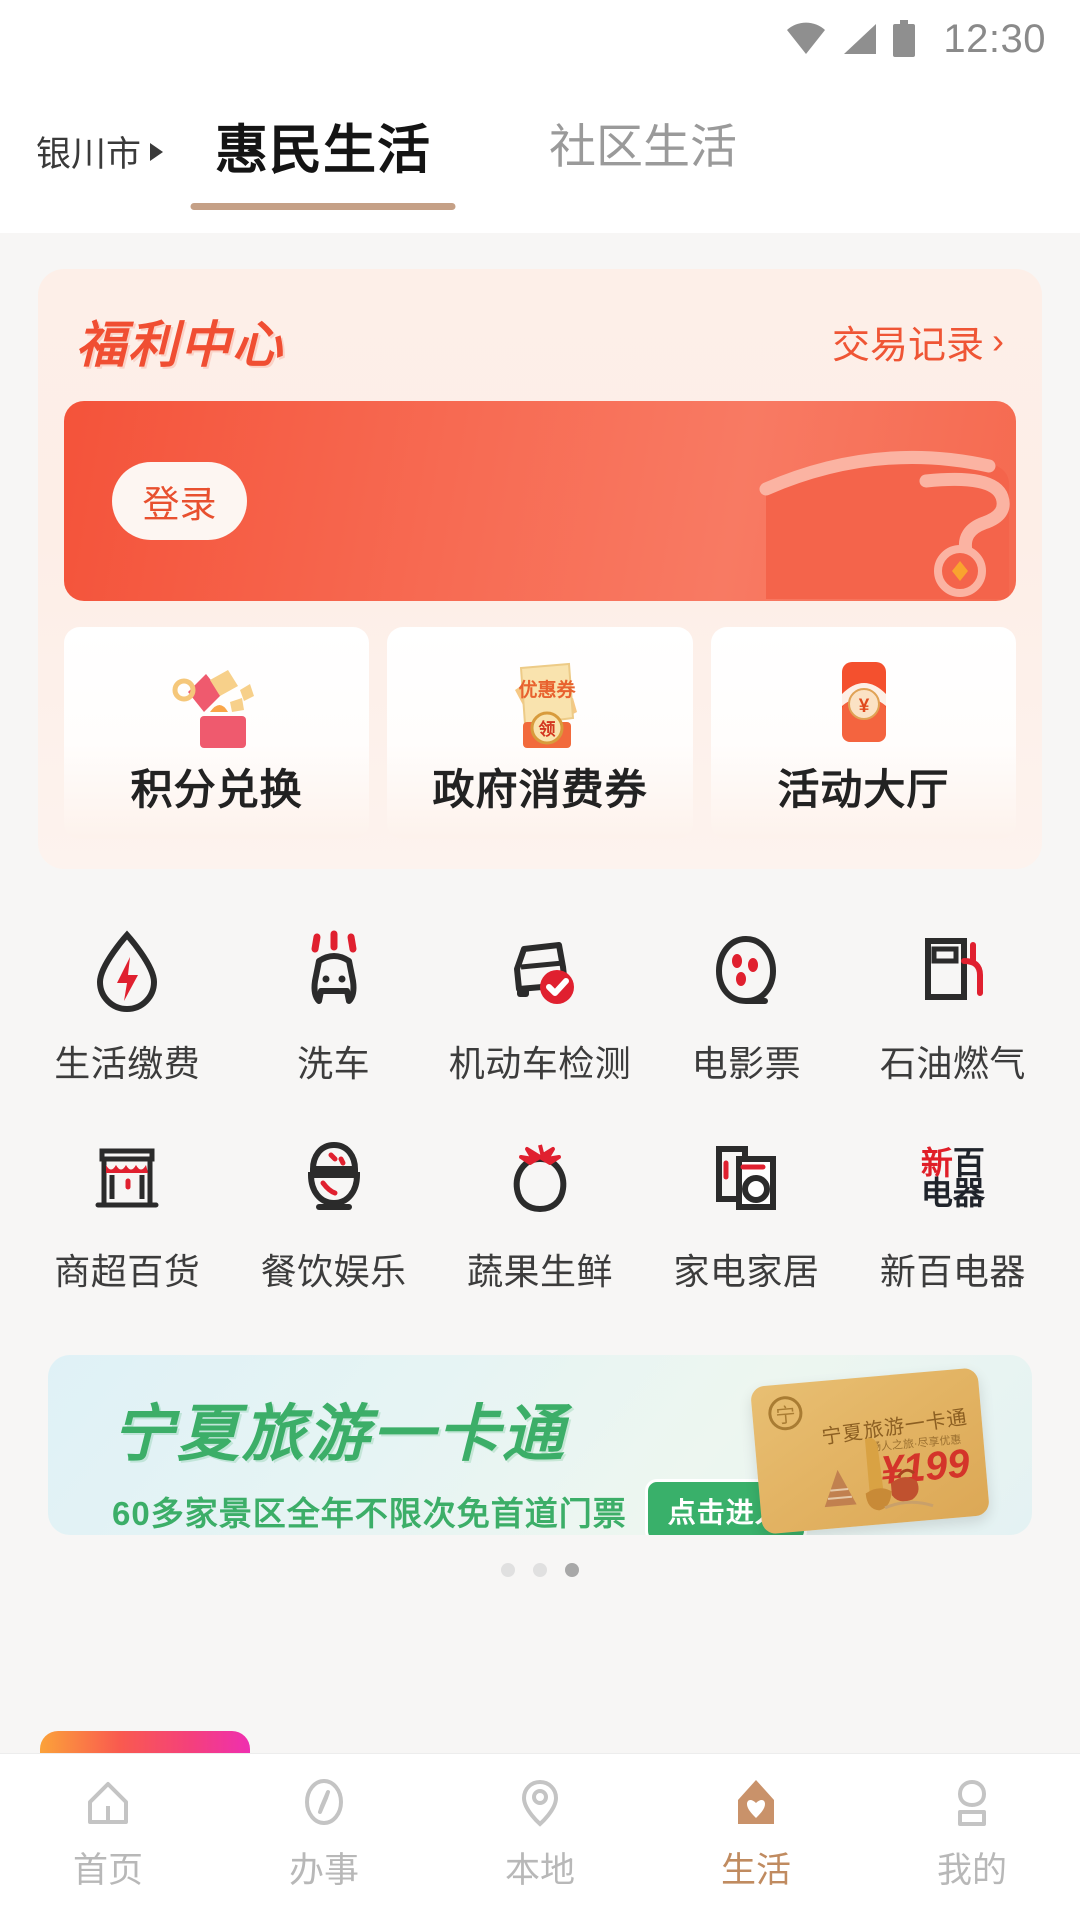 This screenshot has height=1920, width=1080. I want to click on water-drop-bolt-icon, so click(127, 970).